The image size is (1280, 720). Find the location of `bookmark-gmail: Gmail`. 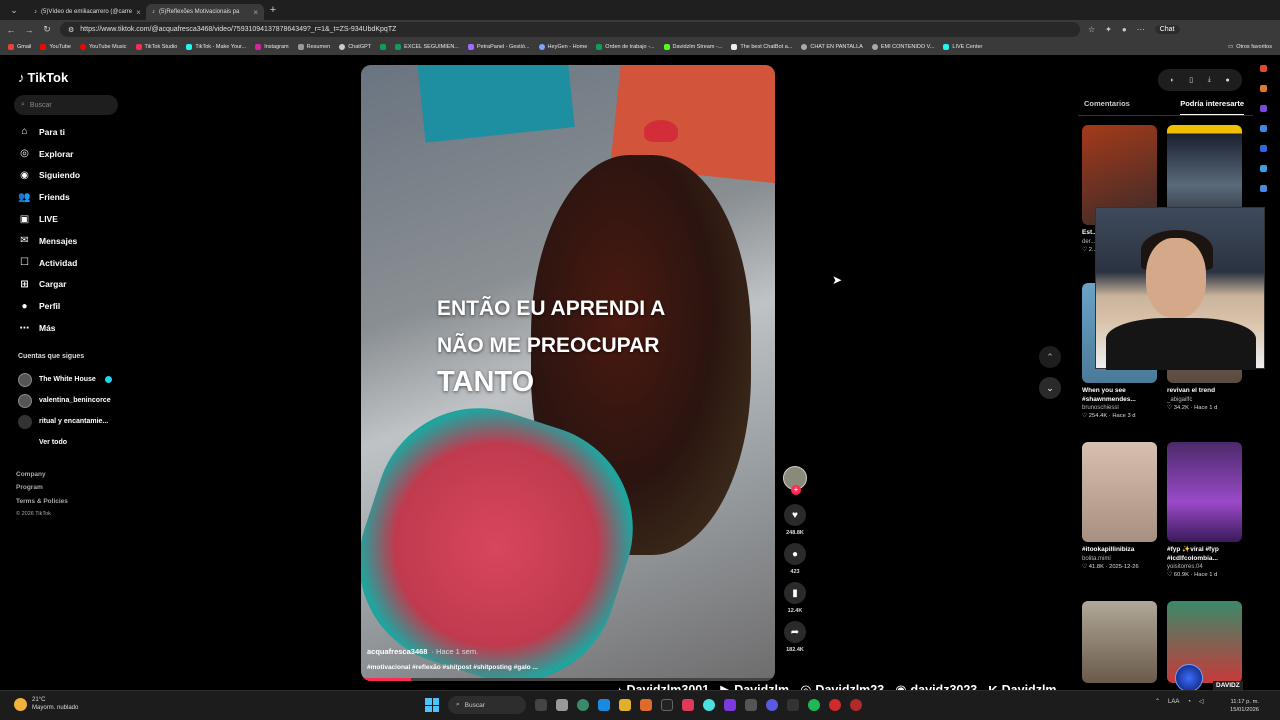

bookmark-gmail: Gmail is located at coordinates (19, 47).